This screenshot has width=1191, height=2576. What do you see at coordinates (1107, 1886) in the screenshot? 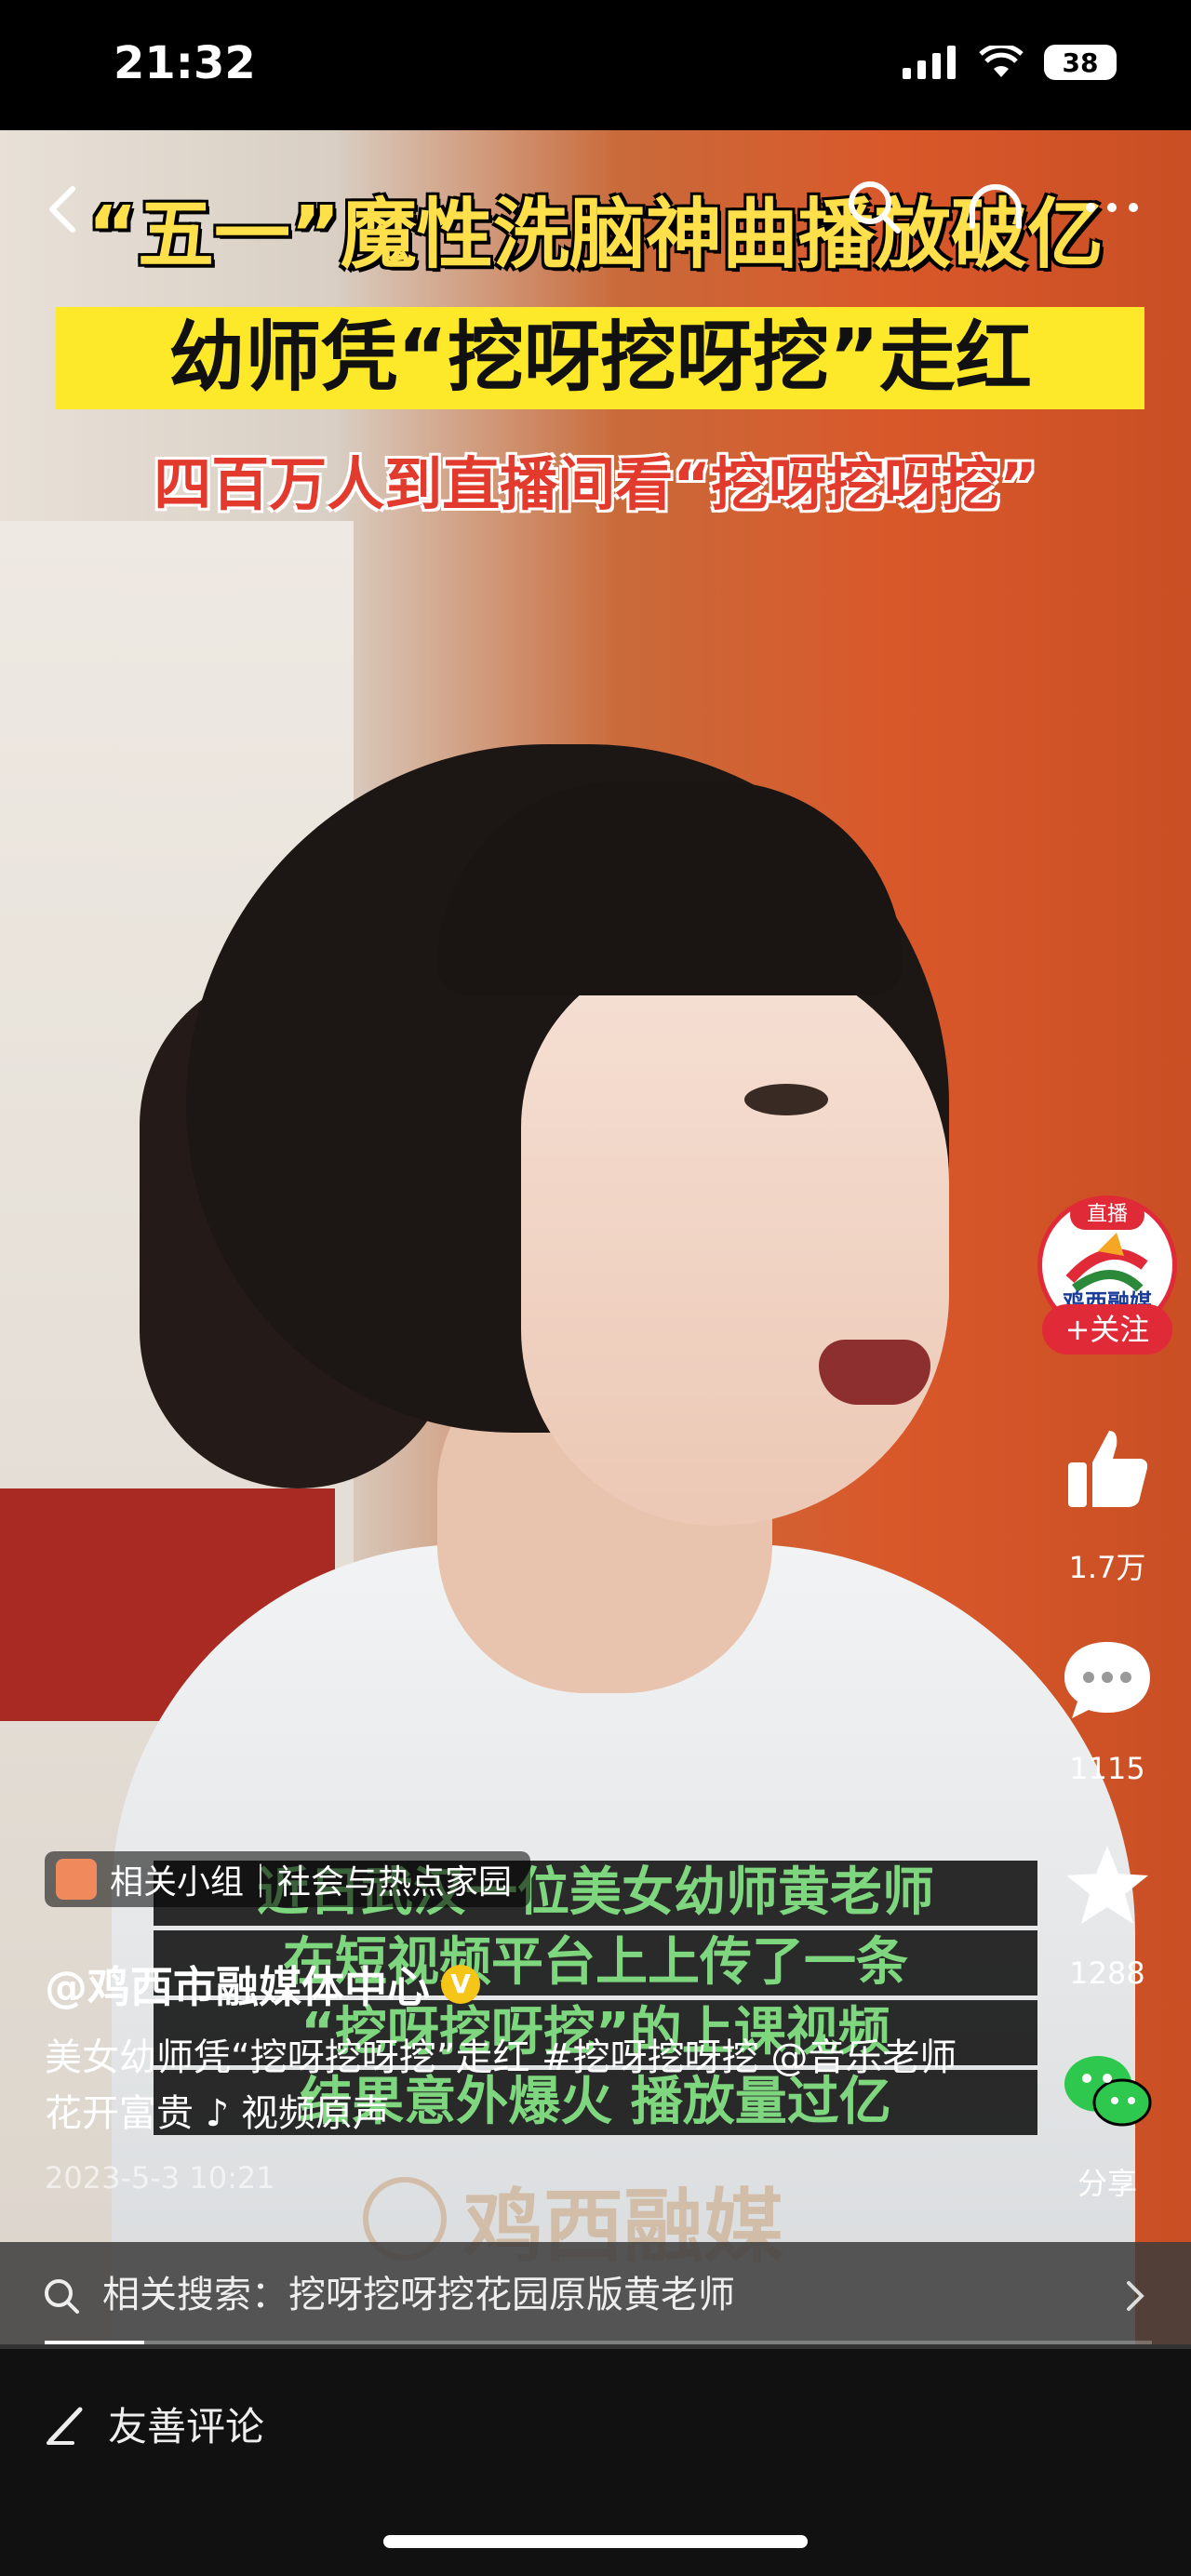
I see `star-icon` at bounding box center [1107, 1886].